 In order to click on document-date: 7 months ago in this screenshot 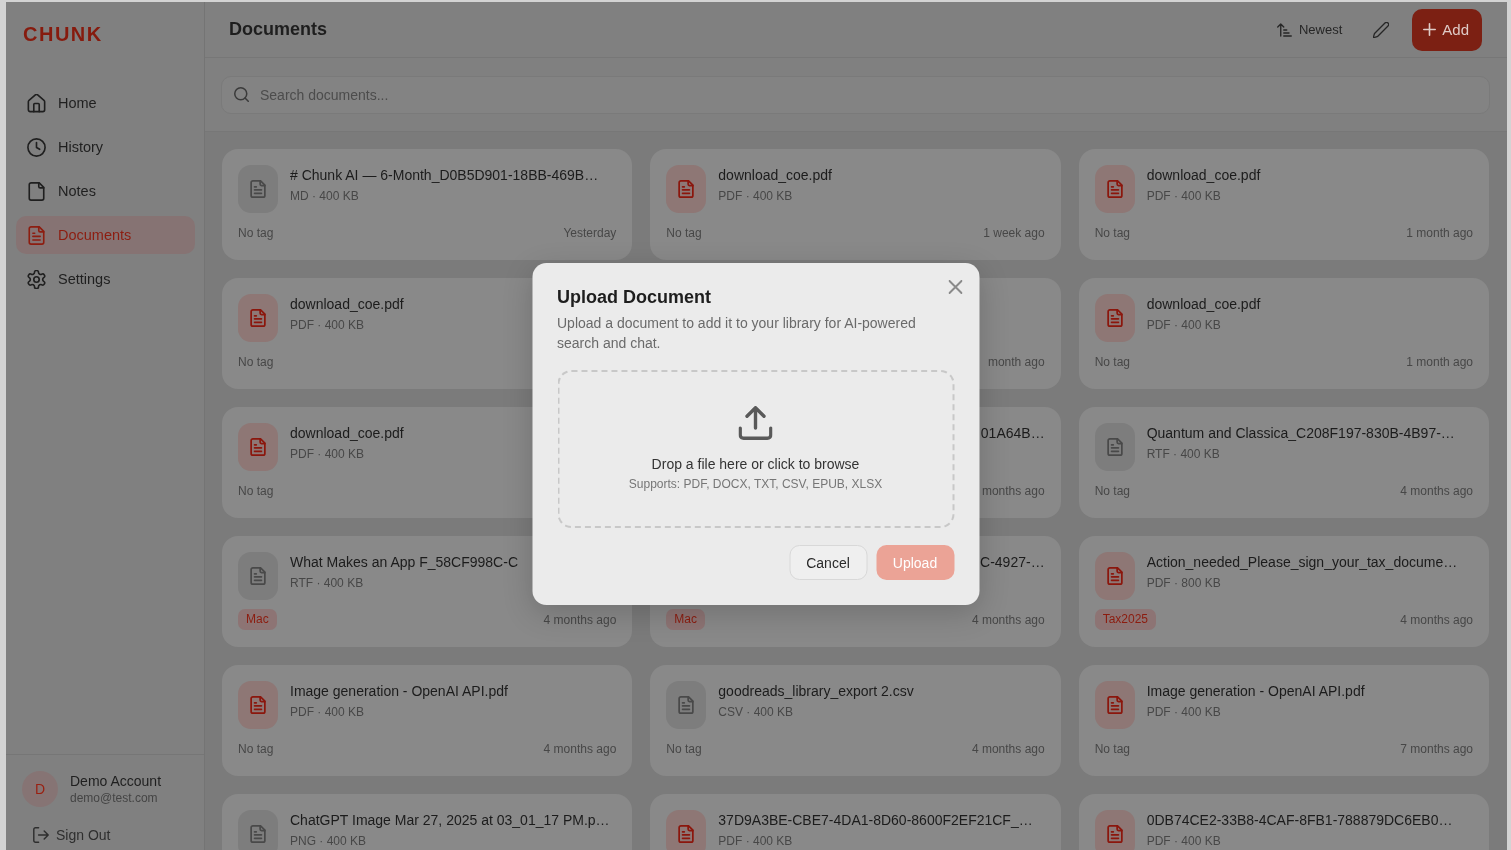, I will do `click(1436, 748)`.